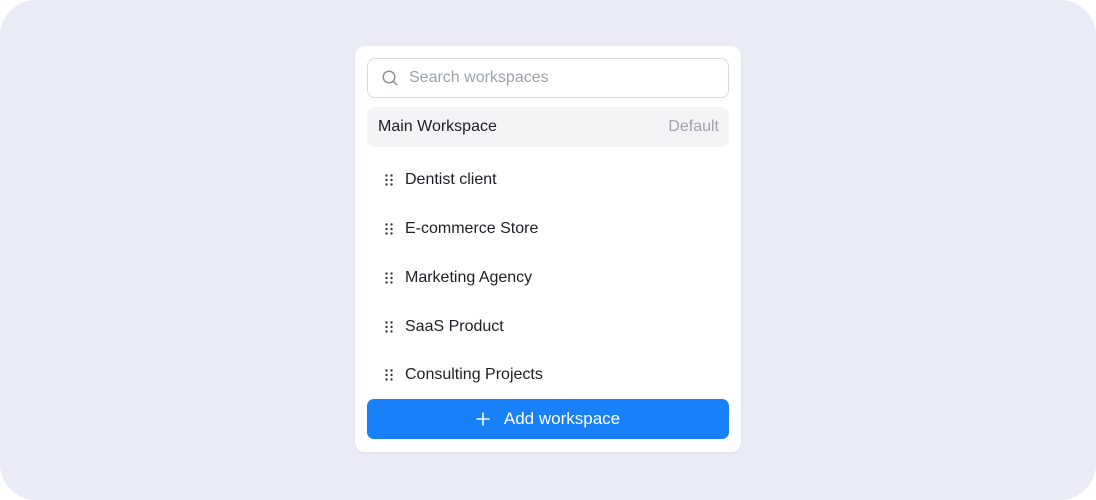 The width and height of the screenshot is (1096, 500). What do you see at coordinates (548, 180) in the screenshot?
I see `workspace-item: Dentist client` at bounding box center [548, 180].